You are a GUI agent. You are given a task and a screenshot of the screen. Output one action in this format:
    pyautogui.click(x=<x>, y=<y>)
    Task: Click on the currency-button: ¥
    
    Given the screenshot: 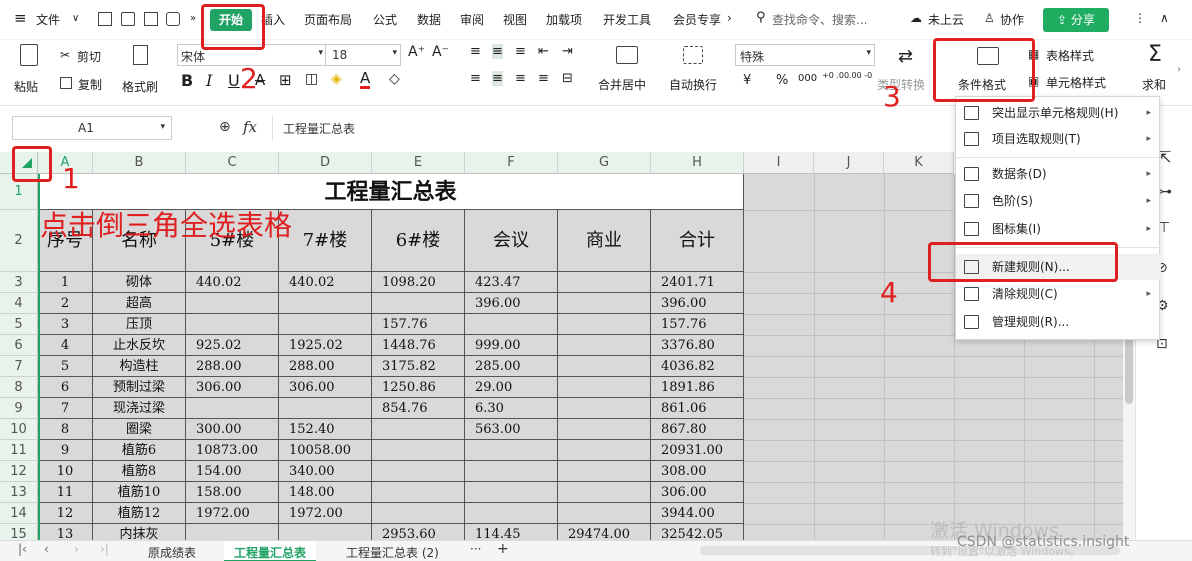 What is the action you would take?
    pyautogui.click(x=747, y=80)
    